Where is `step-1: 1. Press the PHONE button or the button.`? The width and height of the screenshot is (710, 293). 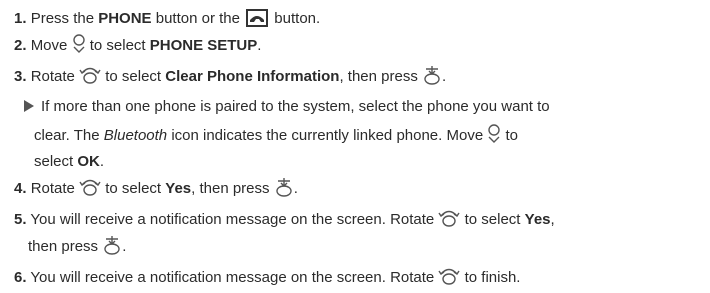
step-1: 1. Press the PHONE button or the button. is located at coordinates (362, 19).